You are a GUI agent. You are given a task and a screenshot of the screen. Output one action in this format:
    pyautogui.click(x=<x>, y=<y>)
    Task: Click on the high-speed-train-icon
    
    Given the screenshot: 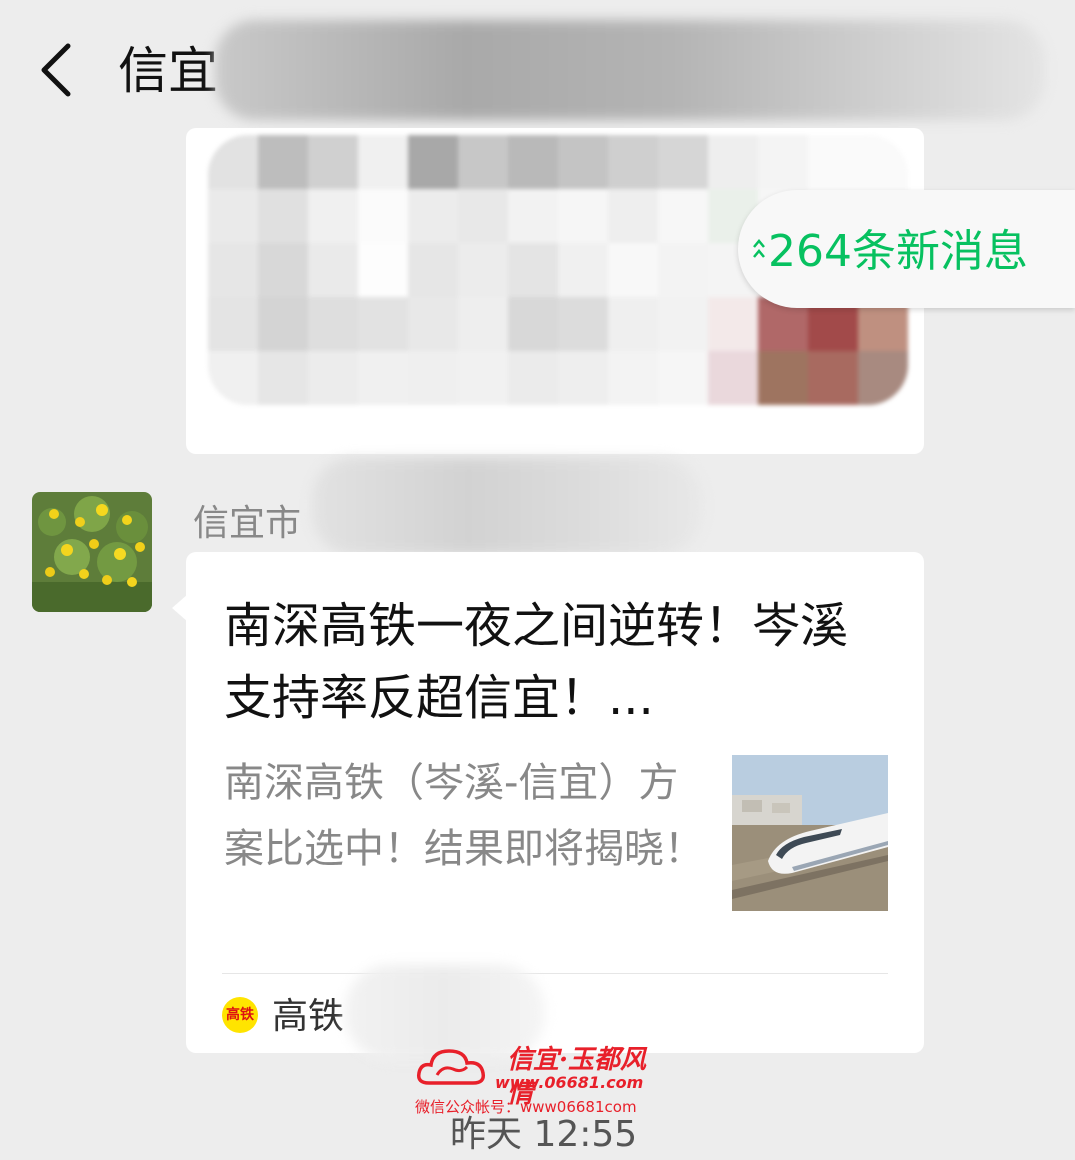 What is the action you would take?
    pyautogui.click(x=810, y=833)
    